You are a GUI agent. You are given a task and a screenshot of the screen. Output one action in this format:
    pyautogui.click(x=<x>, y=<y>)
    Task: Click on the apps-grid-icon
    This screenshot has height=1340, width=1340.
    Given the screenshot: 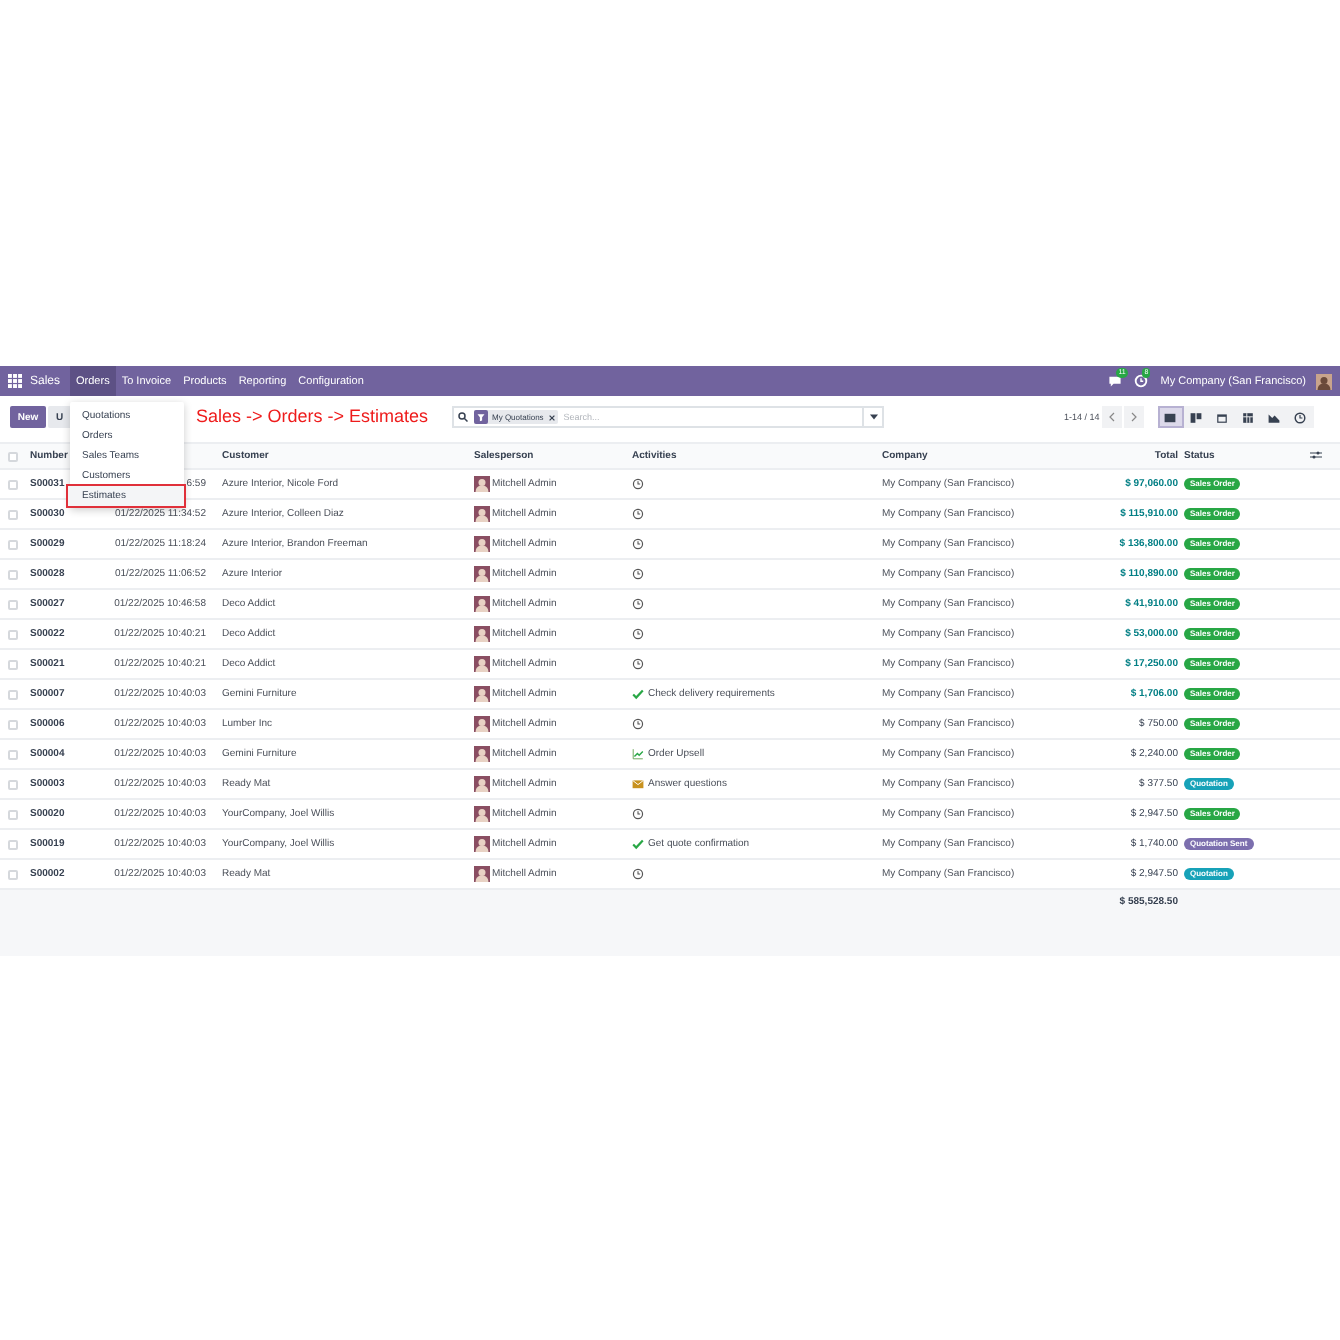 What is the action you would take?
    pyautogui.click(x=15, y=381)
    